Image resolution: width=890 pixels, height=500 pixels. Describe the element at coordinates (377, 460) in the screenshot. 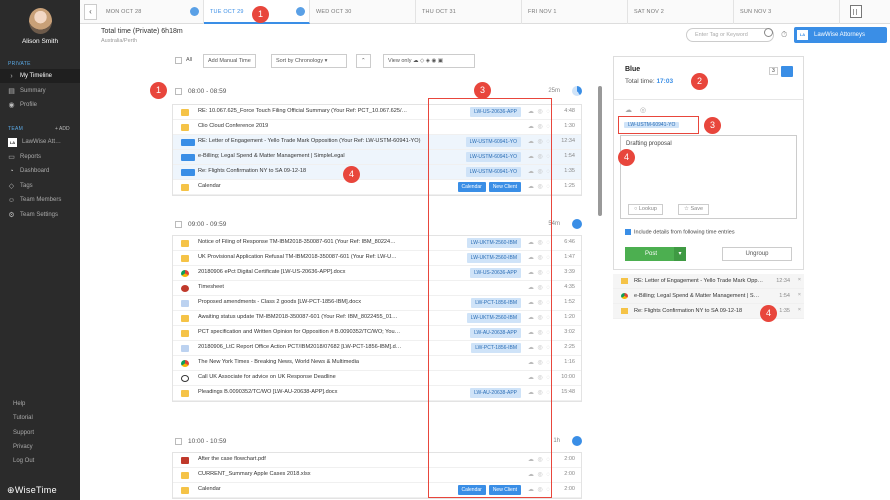

I see `table-row: After the case flowchart.pdf ☁ ◎ ◌ 2:00` at that location.